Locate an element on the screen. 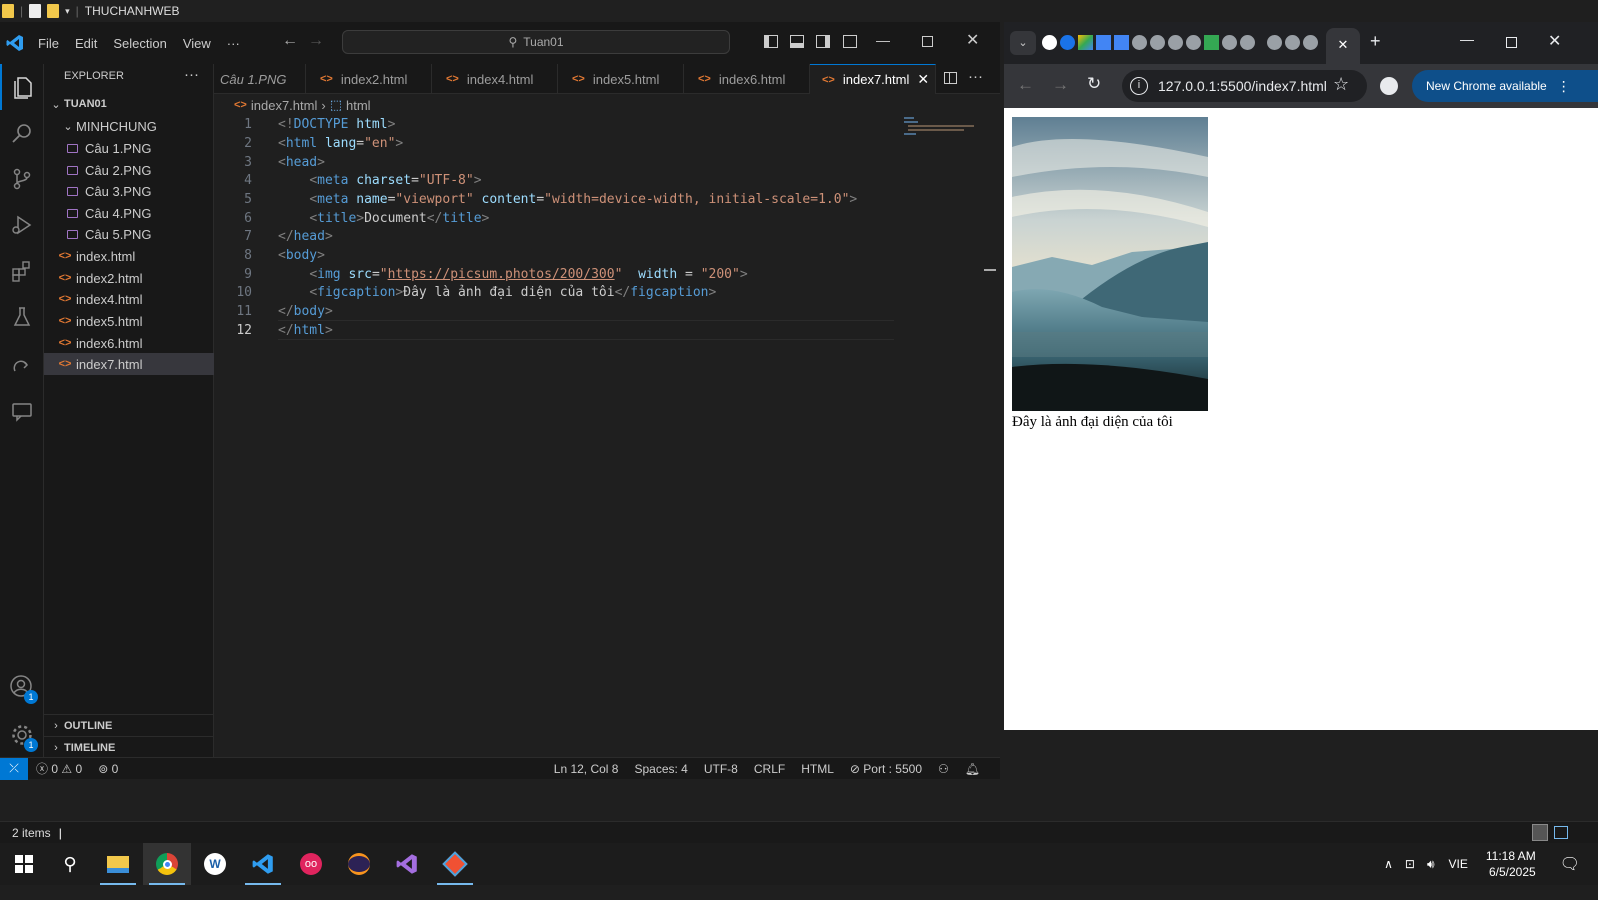  workspace-root: ⌄ TUAN01 is located at coordinates (129, 104).